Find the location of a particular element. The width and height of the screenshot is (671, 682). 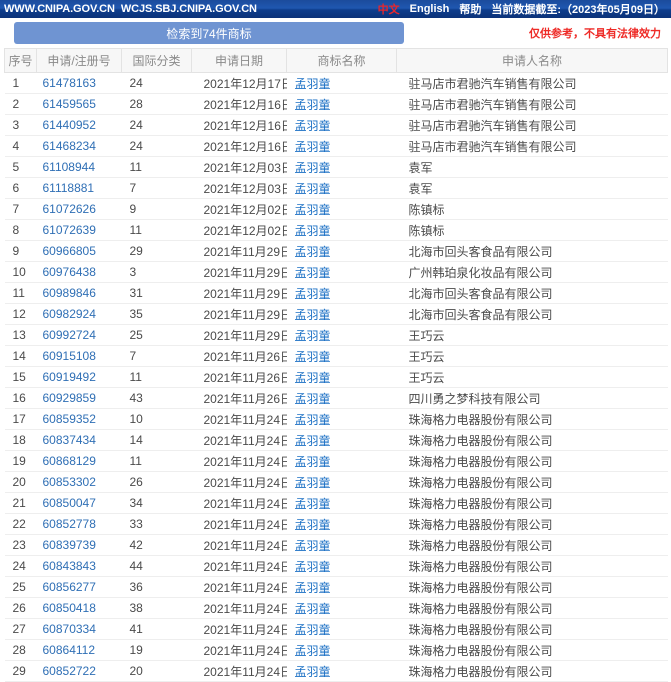

cell-nice-class: 19 is located at coordinates (156, 650).